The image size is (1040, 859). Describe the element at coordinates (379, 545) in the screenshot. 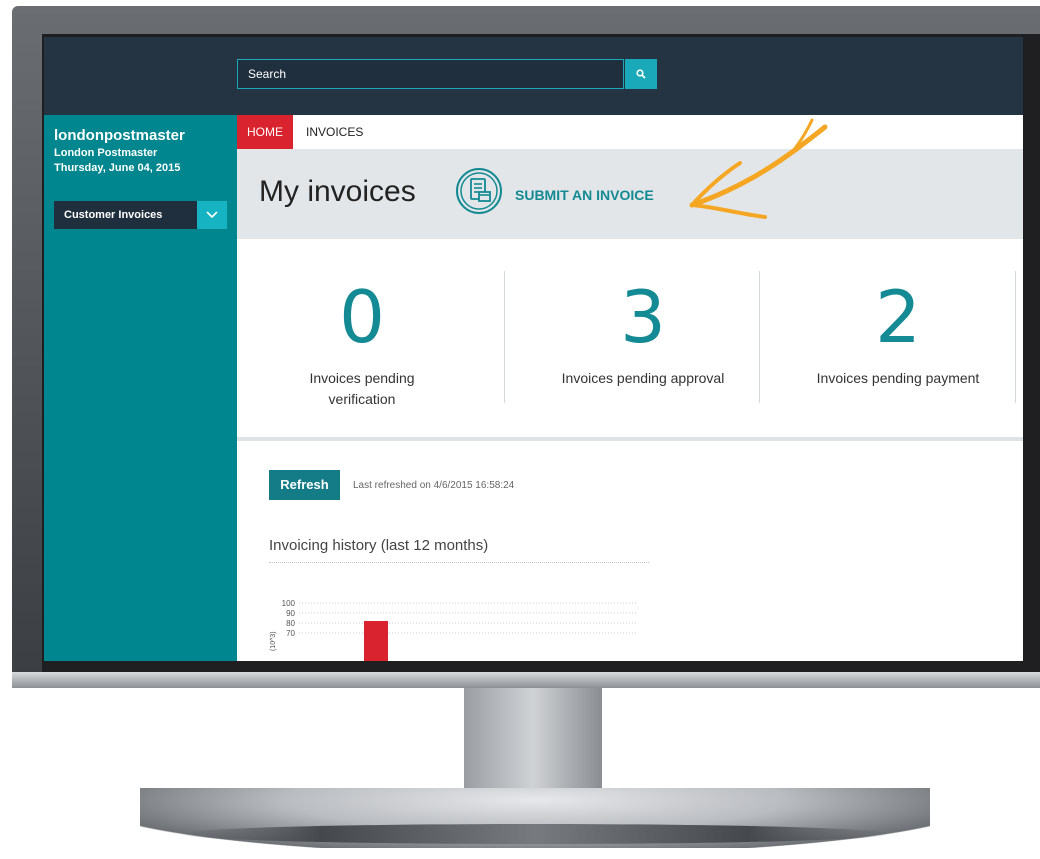

I see `history-title: Invoicing history (last 12 months)` at that location.